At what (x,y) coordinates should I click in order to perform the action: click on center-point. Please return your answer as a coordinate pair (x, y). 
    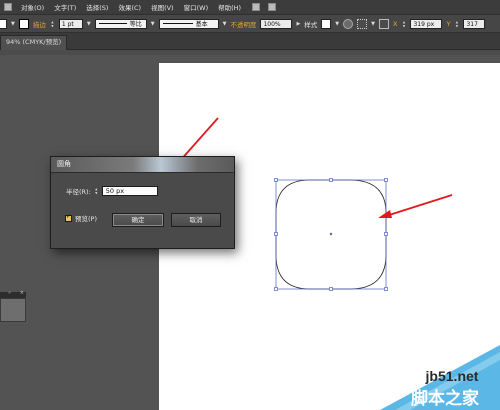
    Looking at the image, I should click on (331, 234).